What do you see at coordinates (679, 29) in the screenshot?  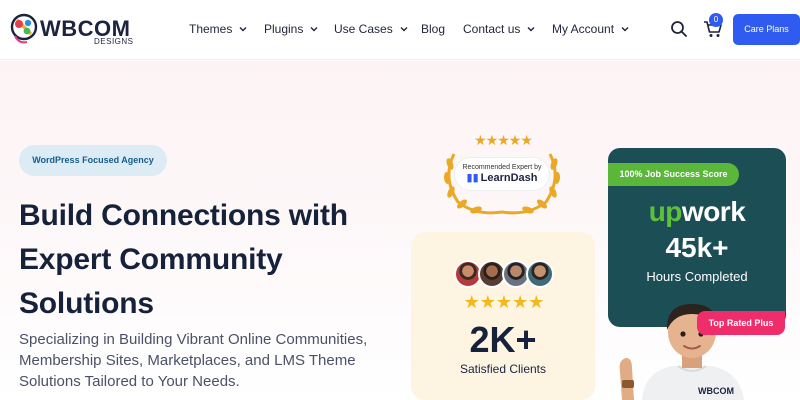 I see `search-icon` at bounding box center [679, 29].